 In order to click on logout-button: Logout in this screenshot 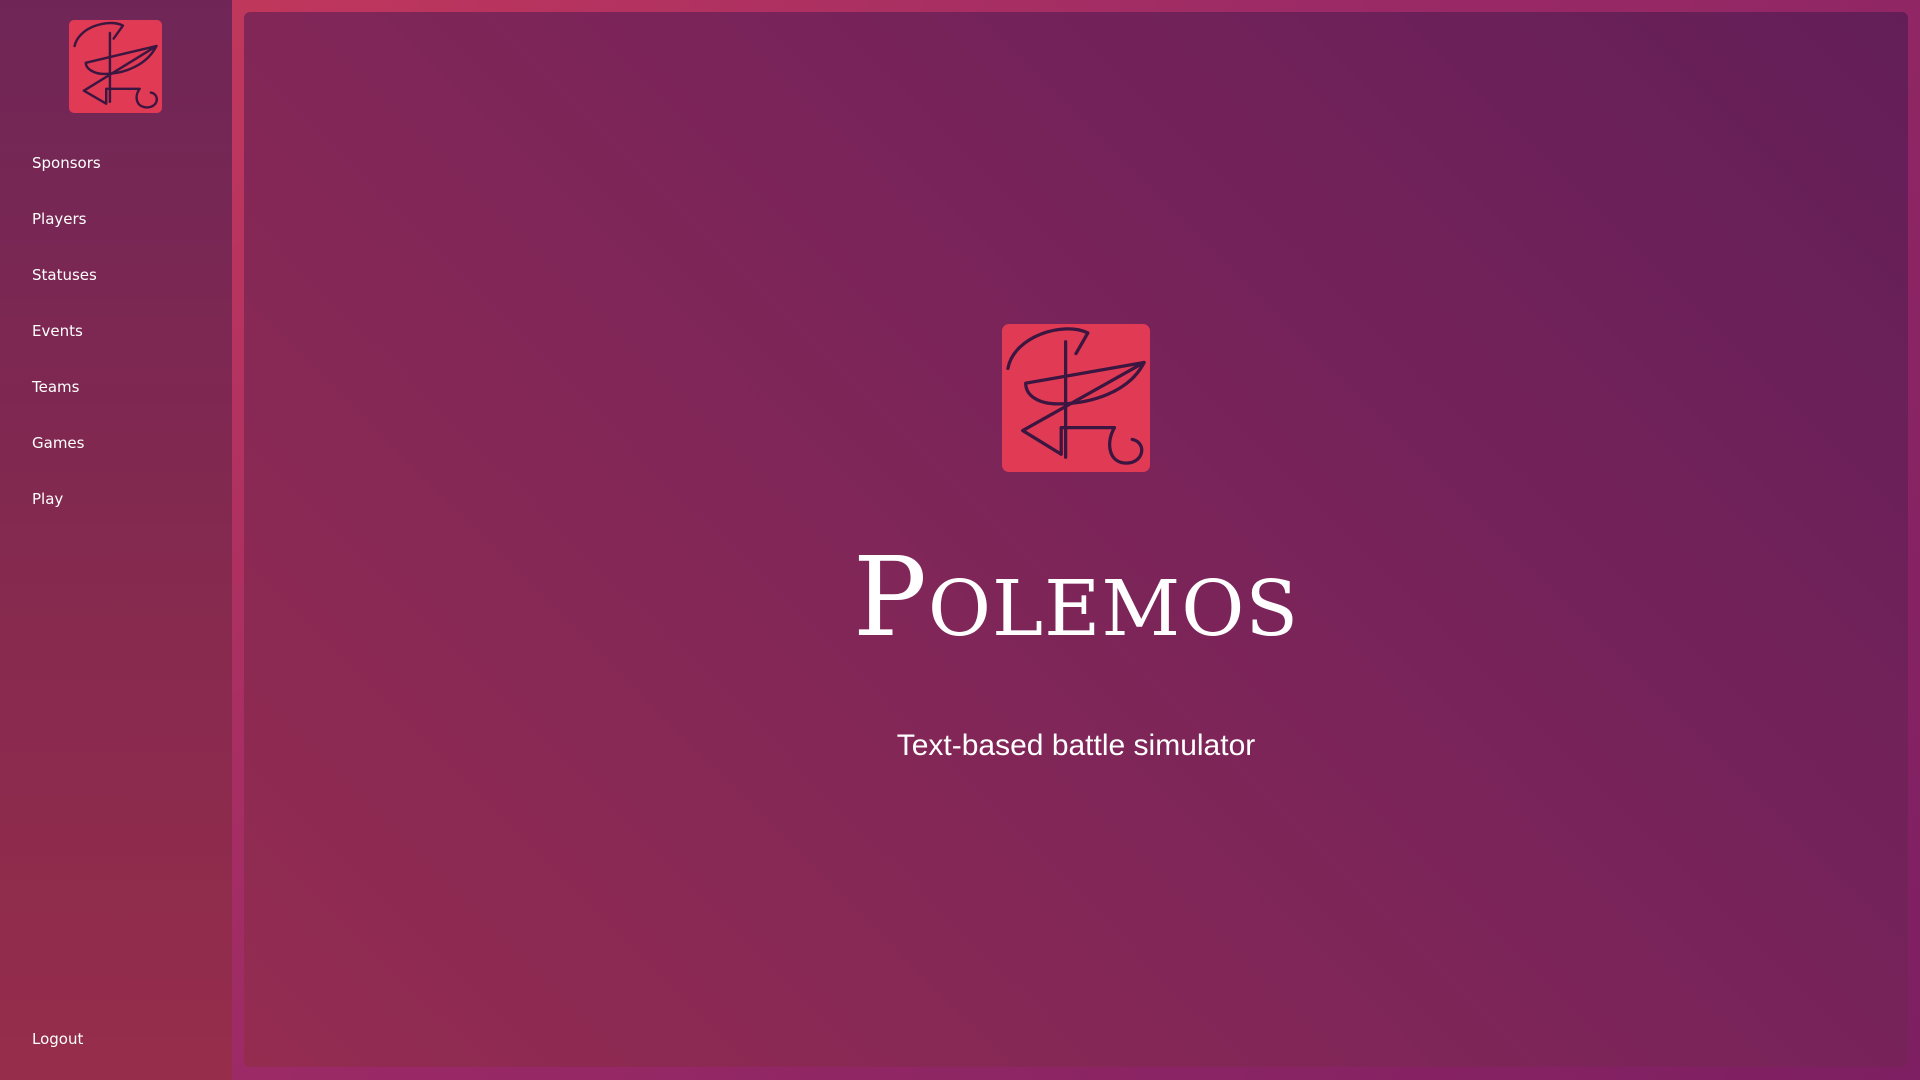, I will do `click(57, 1039)`.